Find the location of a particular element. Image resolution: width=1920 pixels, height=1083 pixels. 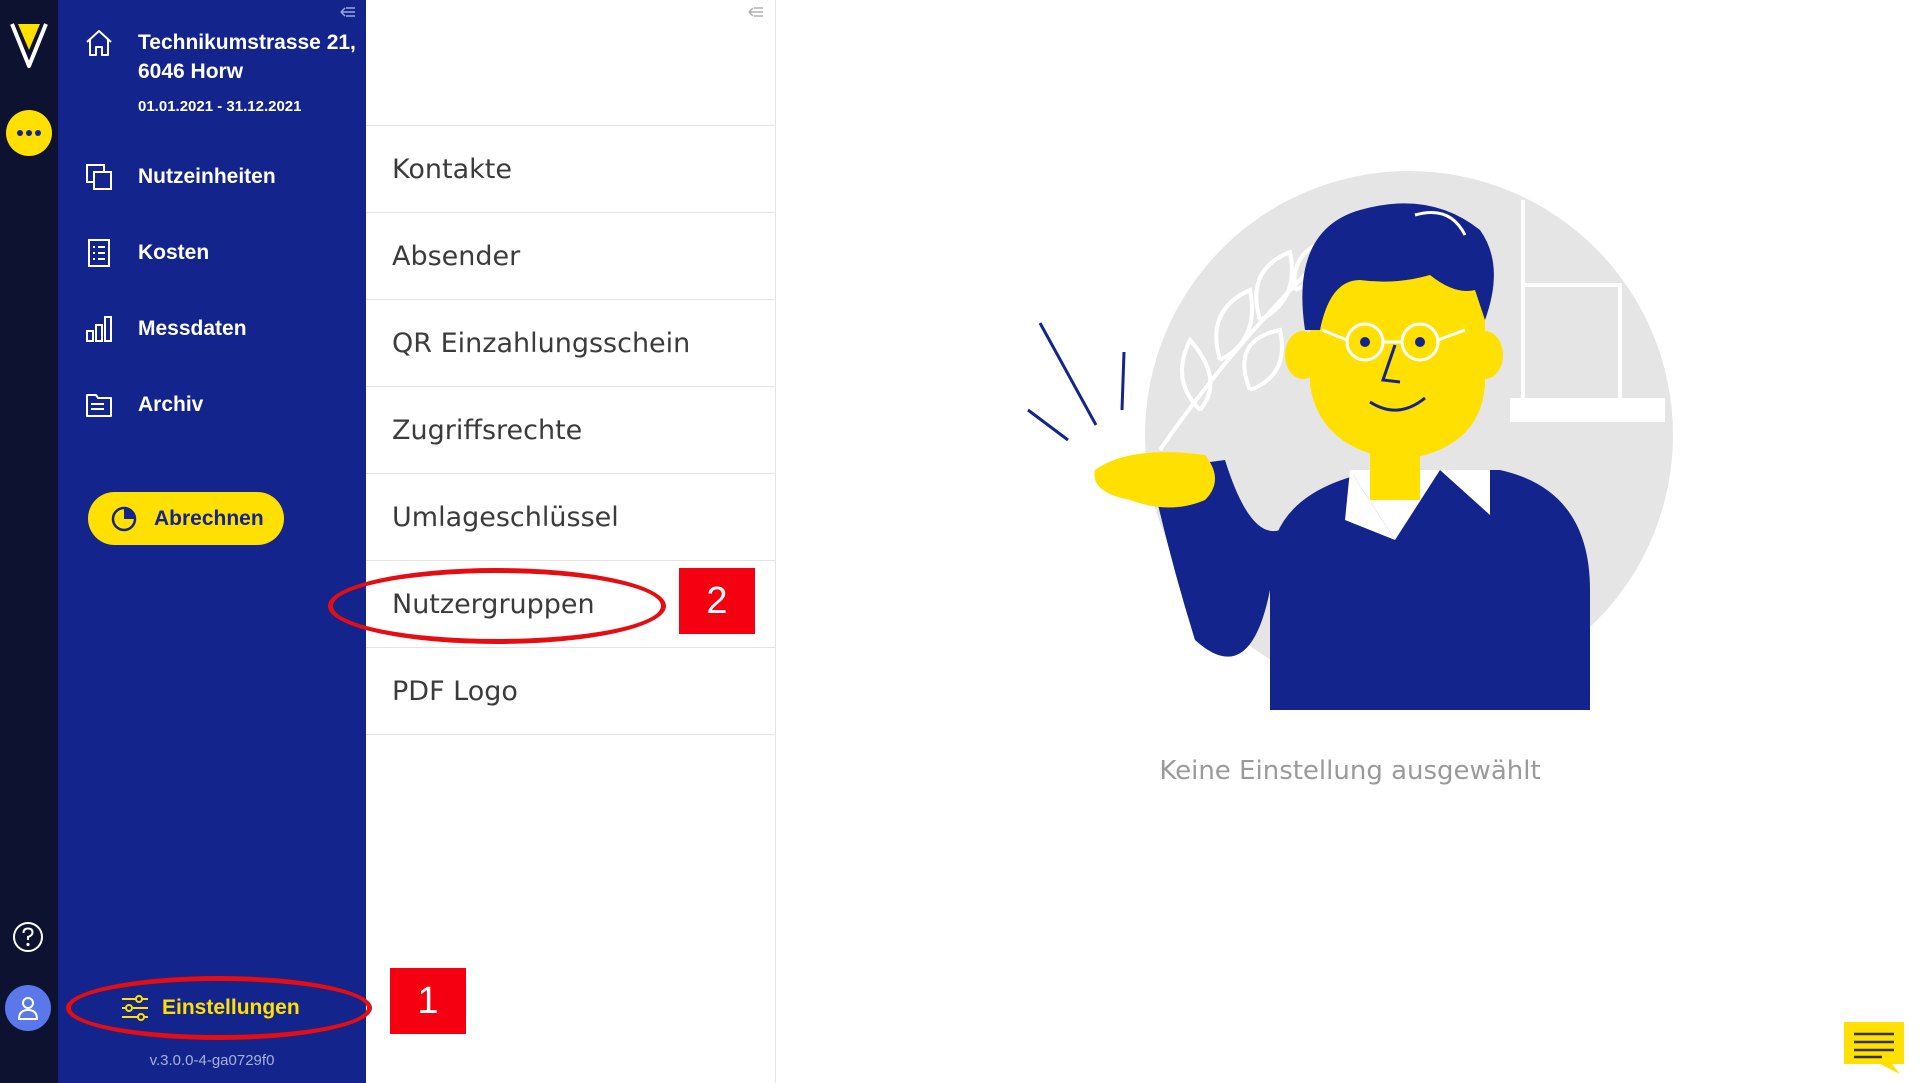

user-avatar-button is located at coordinates (28, 1008).